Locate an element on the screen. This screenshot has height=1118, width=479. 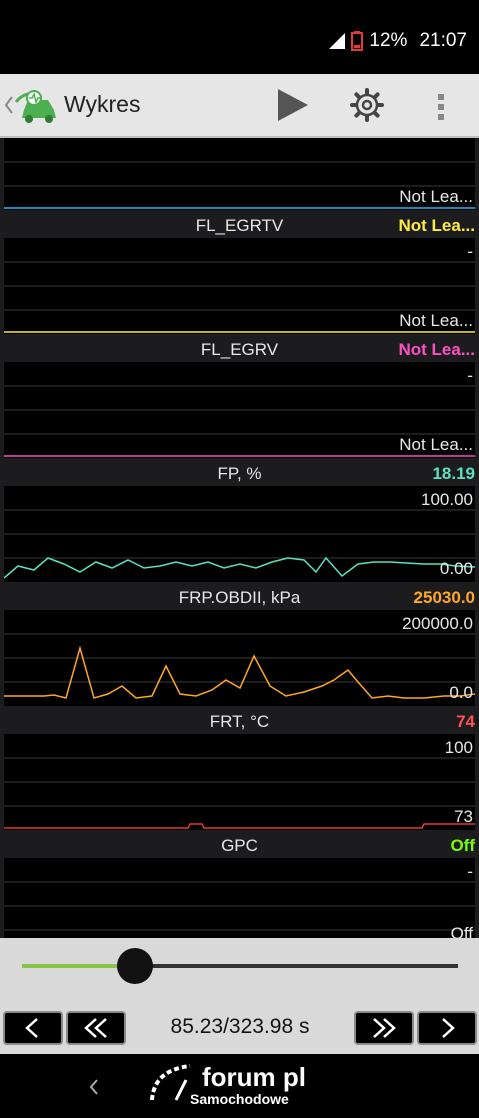
chart-header: FP, % 18.19 is located at coordinates (239, 474).